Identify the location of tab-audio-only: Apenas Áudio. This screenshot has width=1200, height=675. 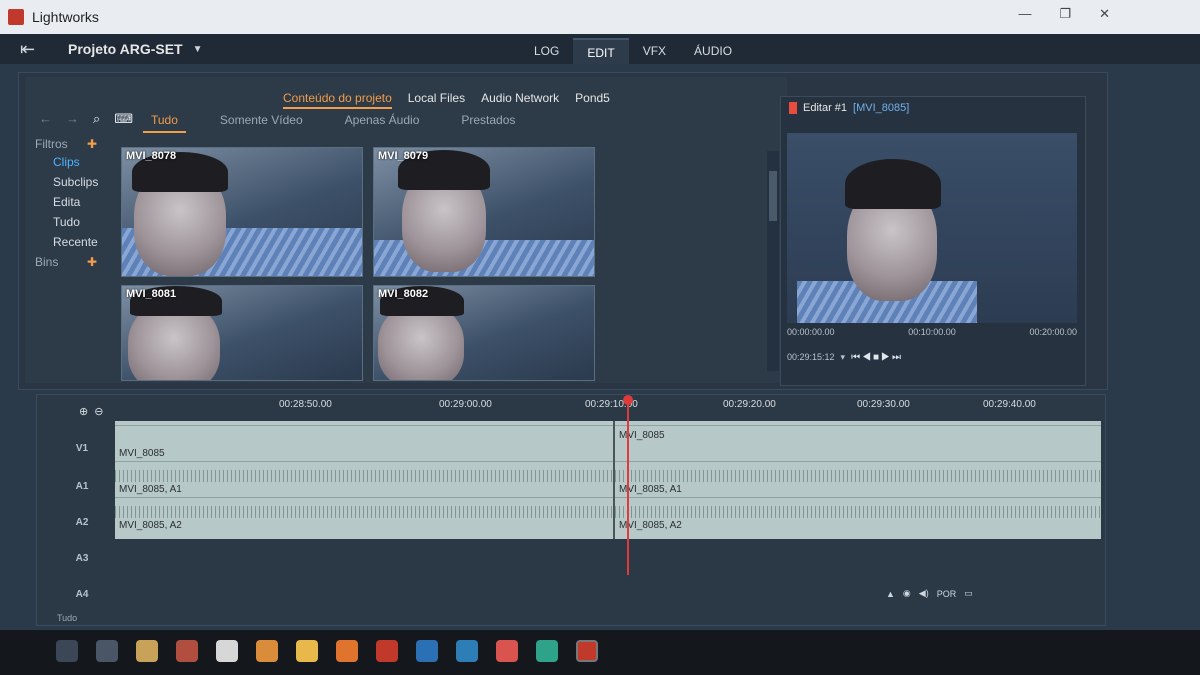
(382, 123).